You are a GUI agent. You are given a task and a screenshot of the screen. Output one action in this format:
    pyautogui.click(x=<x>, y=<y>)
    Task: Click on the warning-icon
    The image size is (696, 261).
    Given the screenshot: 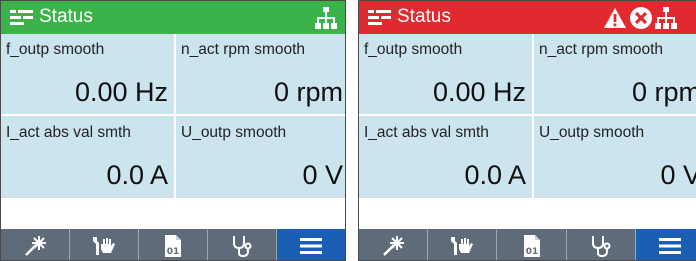 What is the action you would take?
    pyautogui.click(x=615, y=18)
    